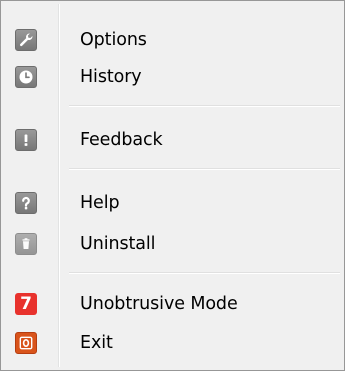 The height and width of the screenshot is (371, 345). I want to click on menu-item-label: Feedback, so click(121, 140).